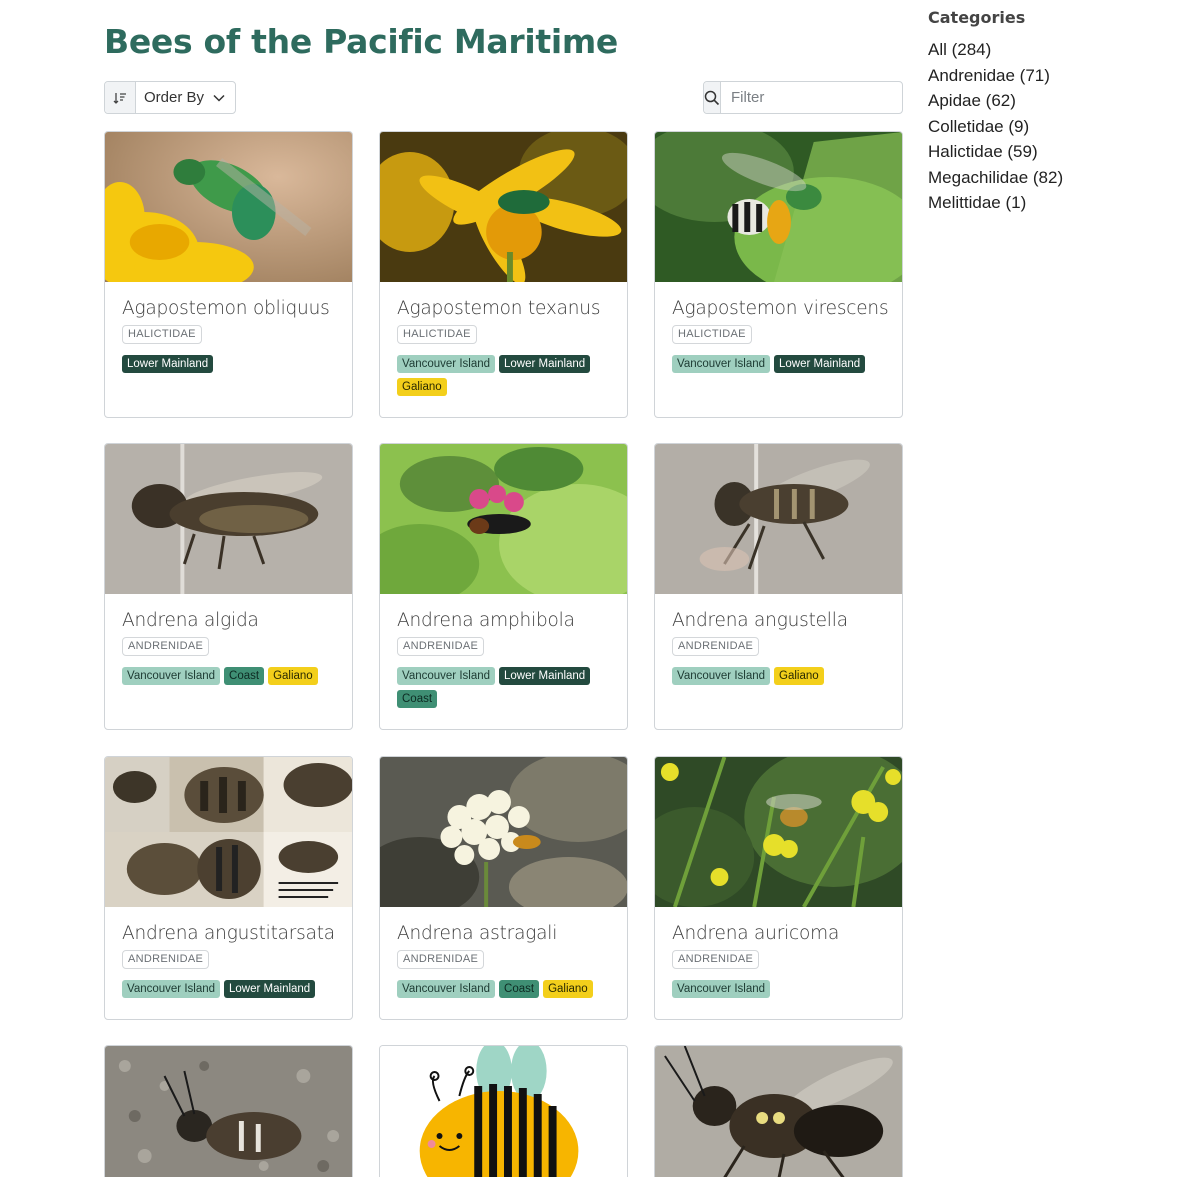  I want to click on species-name: Andrena auricoma, so click(756, 933).